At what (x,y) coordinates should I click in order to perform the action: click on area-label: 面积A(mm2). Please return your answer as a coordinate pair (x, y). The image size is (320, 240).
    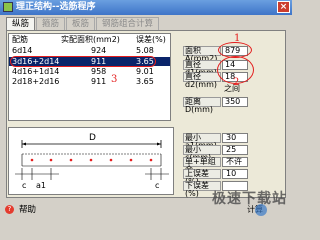
    Looking at the image, I should click on (202, 54).